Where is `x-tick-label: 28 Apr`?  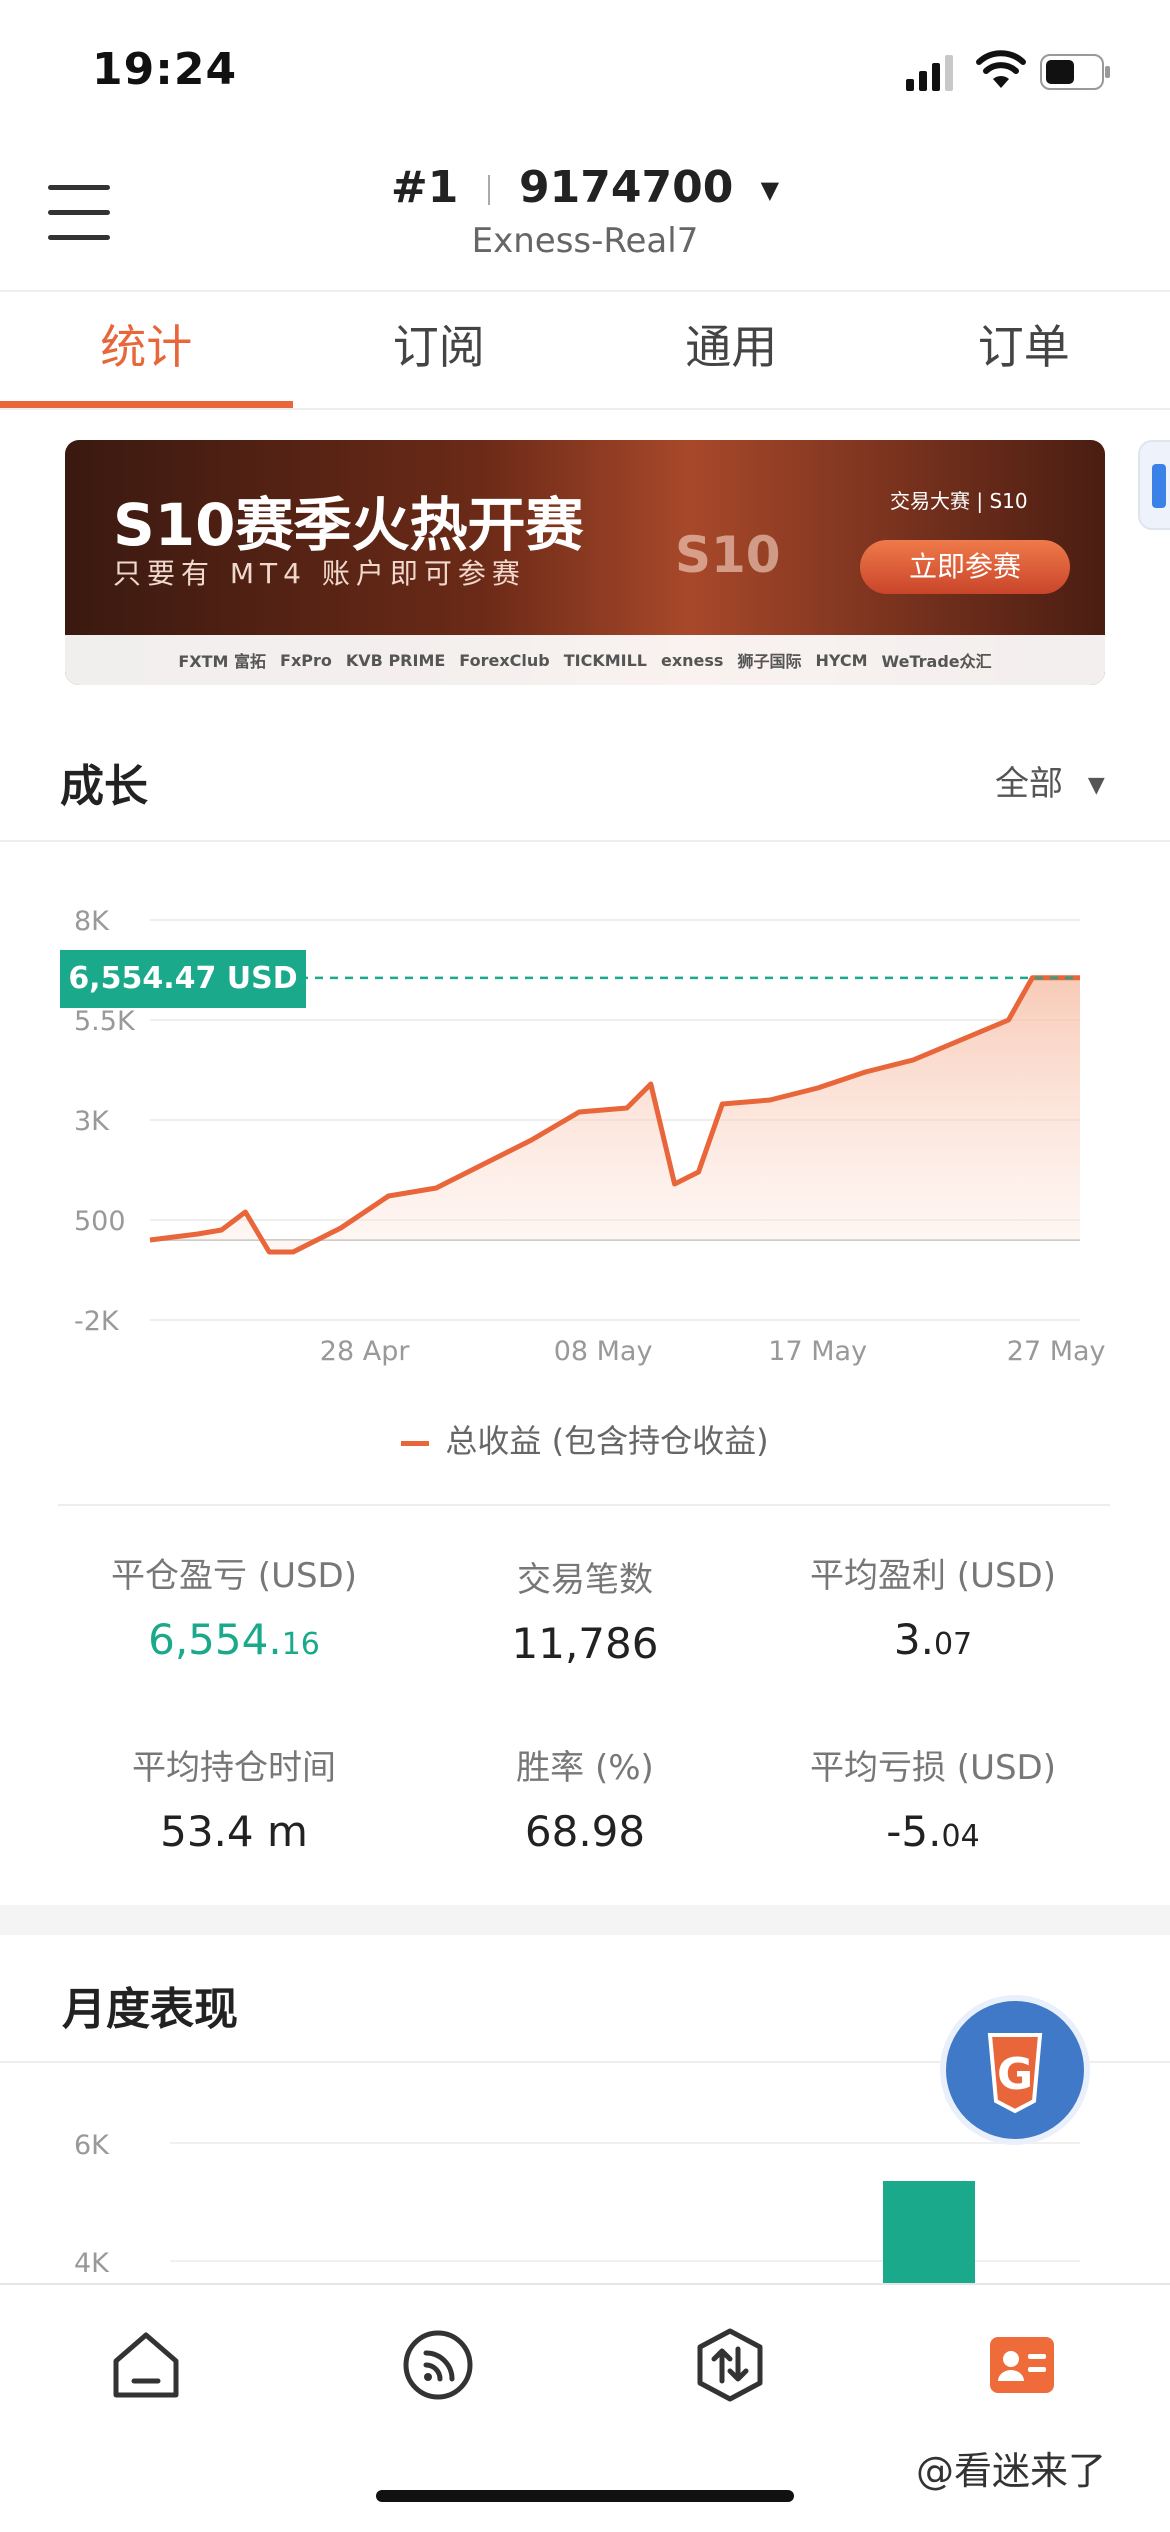
x-tick-label: 28 Apr is located at coordinates (365, 1351).